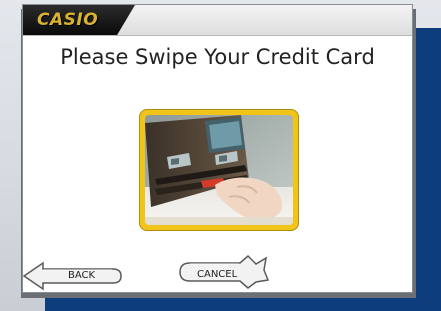 This screenshot has width=441, height=311. I want to click on card-swipe-photo-icon, so click(219, 170).